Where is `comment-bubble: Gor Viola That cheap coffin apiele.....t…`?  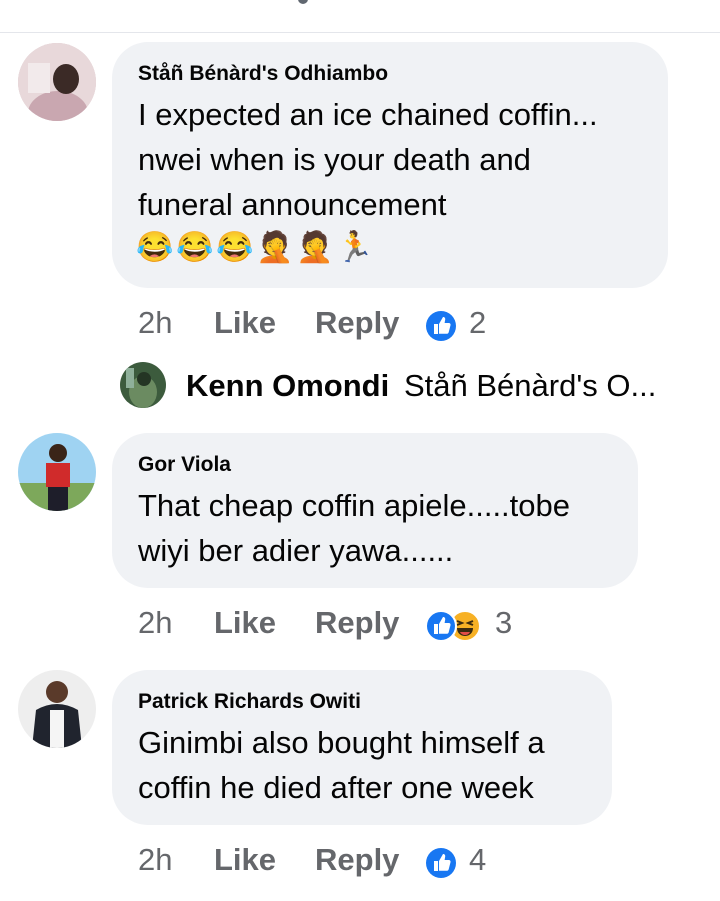 comment-bubble: Gor Viola That cheap coffin apiele.....t… is located at coordinates (375, 510).